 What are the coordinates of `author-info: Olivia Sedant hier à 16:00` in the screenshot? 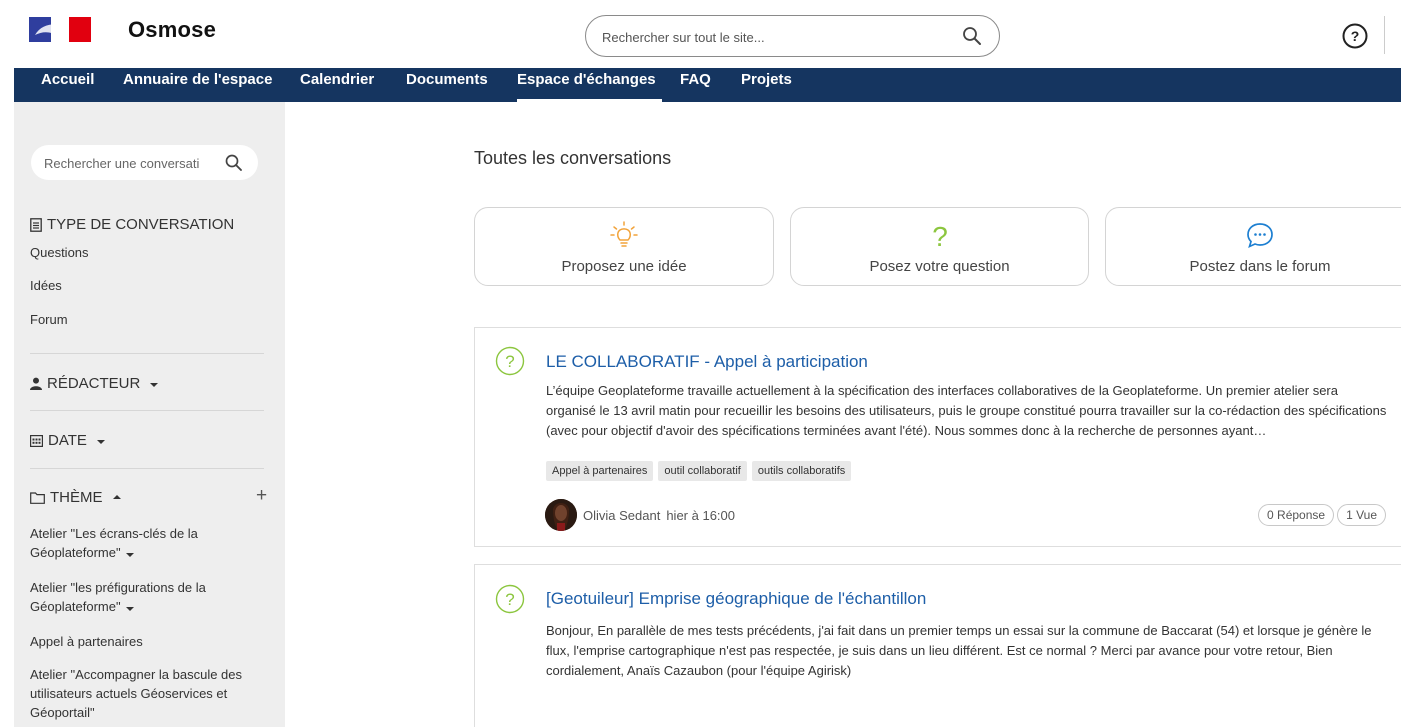 It's located at (640, 515).